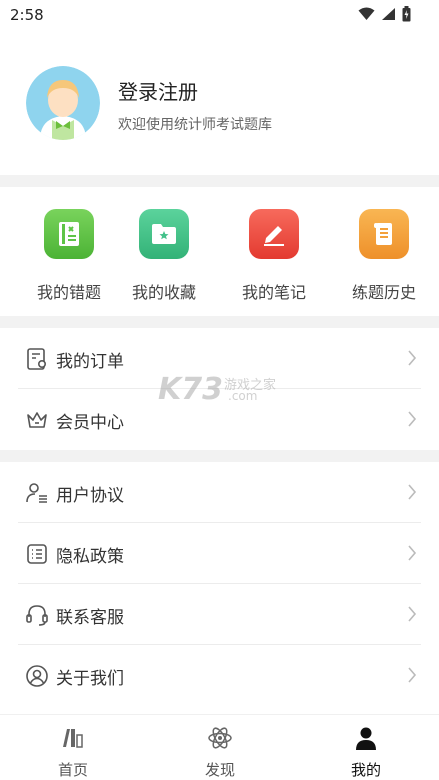  Describe the element at coordinates (73, 752) in the screenshot. I see `tab-home: 首页` at that location.